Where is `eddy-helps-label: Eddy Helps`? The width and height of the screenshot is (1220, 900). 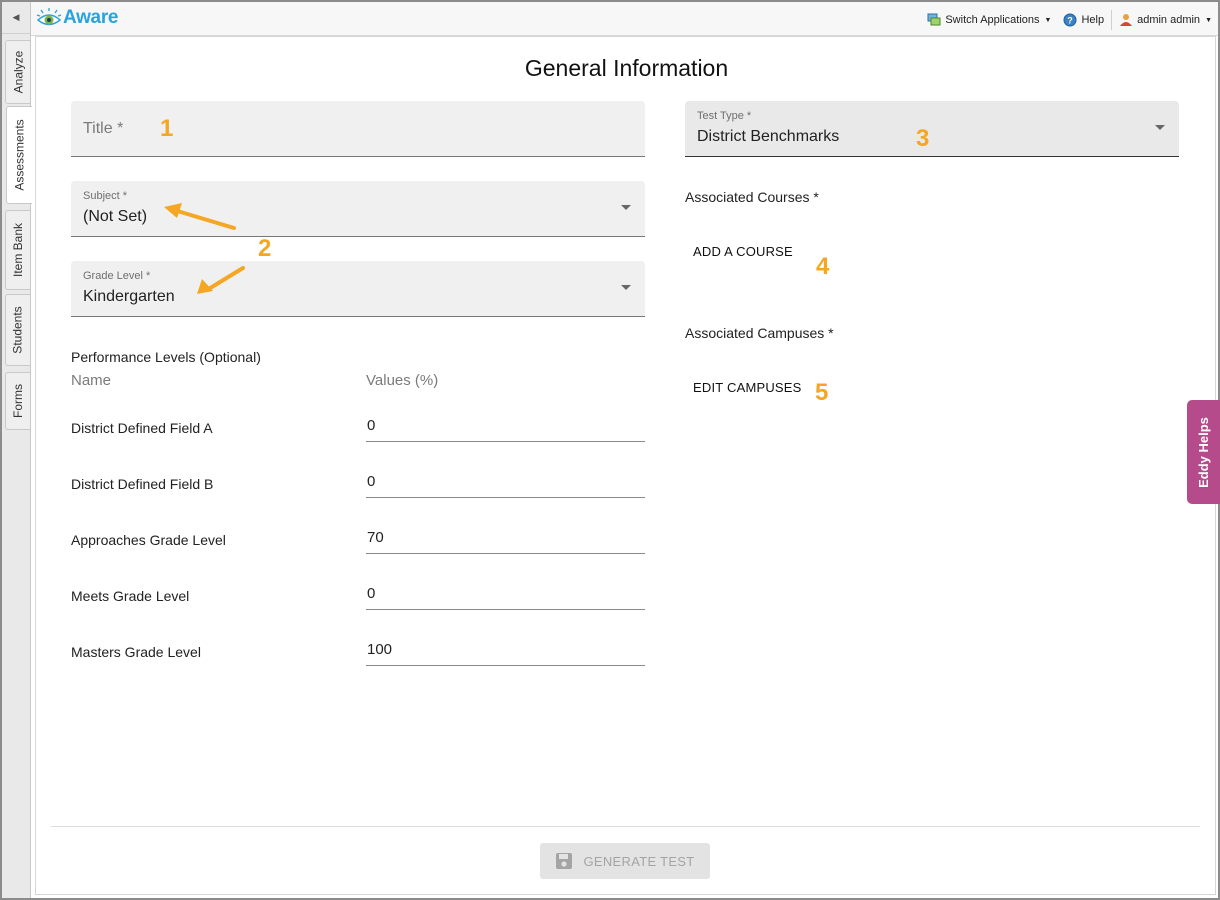 eddy-helps-label: Eddy Helps is located at coordinates (1204, 452).